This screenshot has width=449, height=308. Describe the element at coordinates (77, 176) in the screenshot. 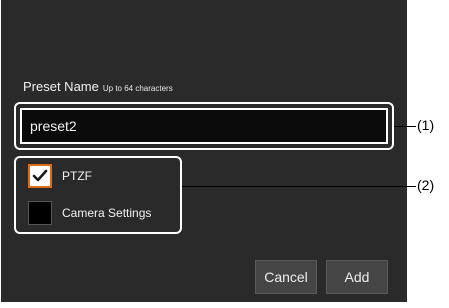

I see `ptzf-label: PTZF` at that location.